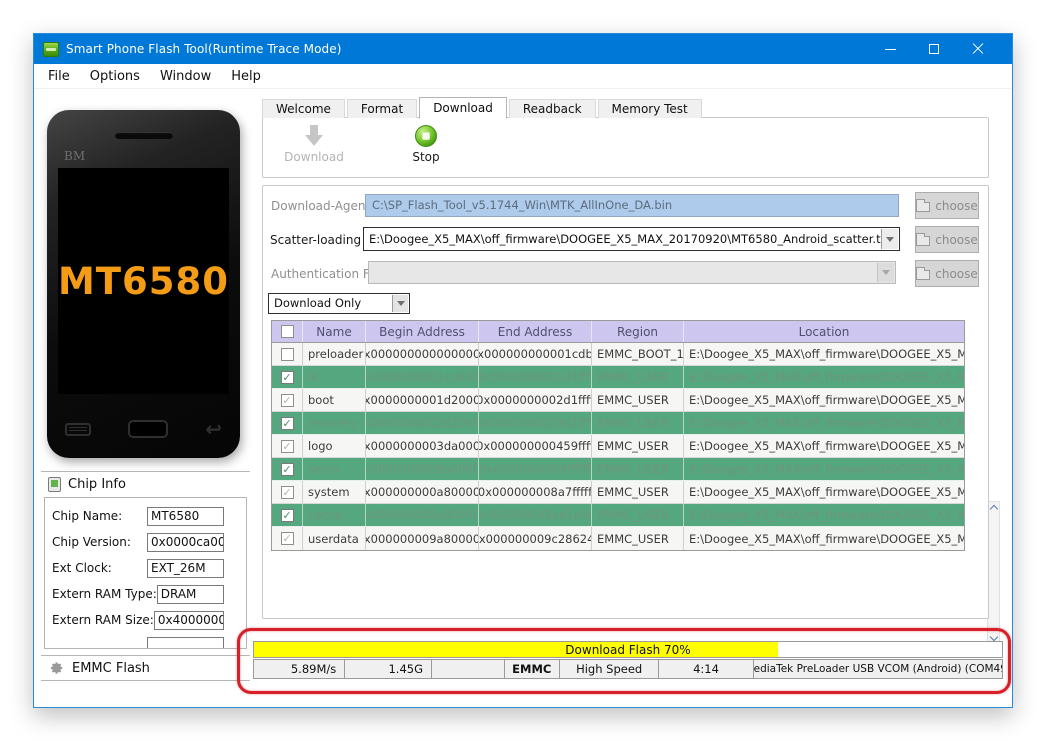 The image size is (1046, 740). Describe the element at coordinates (947, 205) in the screenshot. I see `download-agent-choose-button: choose` at that location.